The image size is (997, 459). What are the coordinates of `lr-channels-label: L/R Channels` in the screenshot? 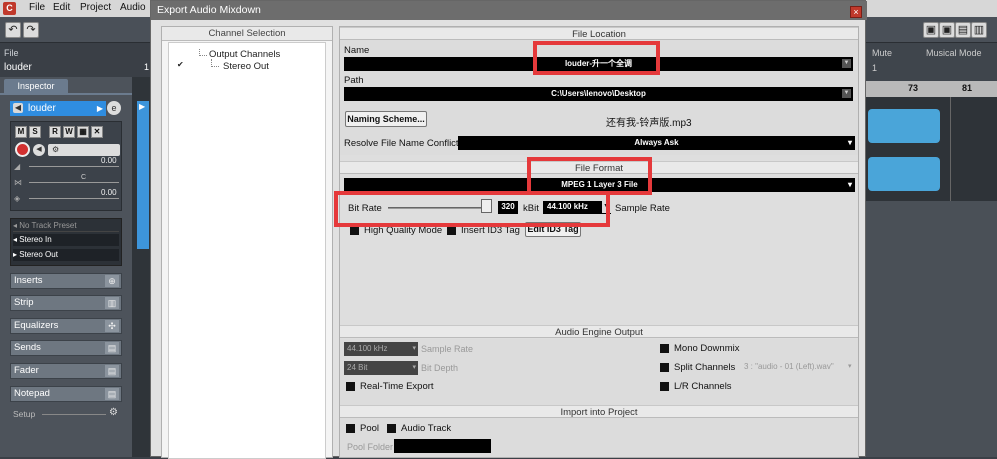 It's located at (703, 386).